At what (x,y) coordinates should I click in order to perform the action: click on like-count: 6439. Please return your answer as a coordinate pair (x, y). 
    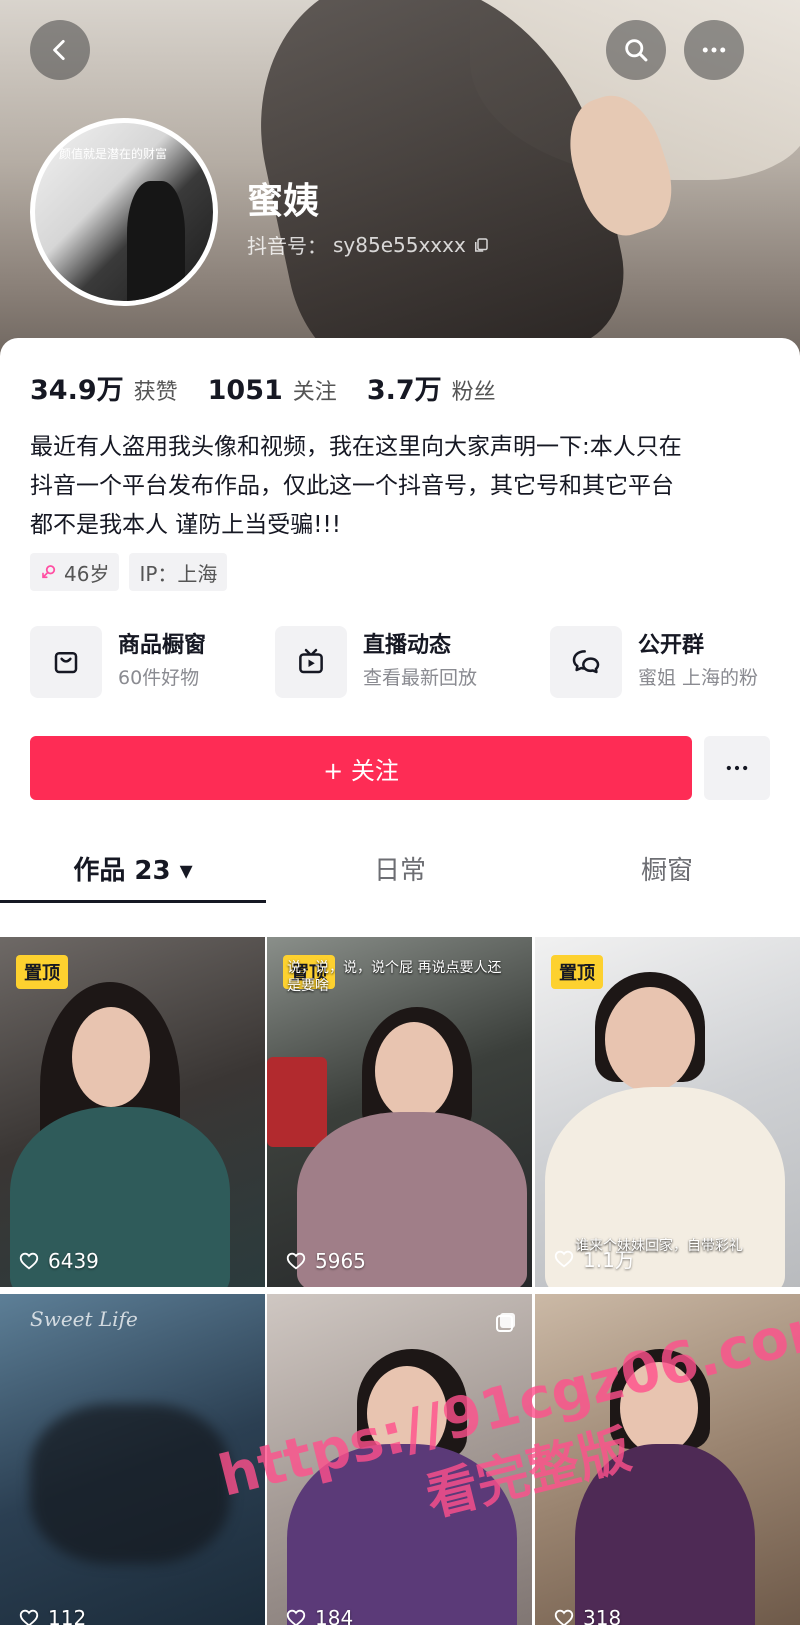
    Looking at the image, I should click on (58, 1261).